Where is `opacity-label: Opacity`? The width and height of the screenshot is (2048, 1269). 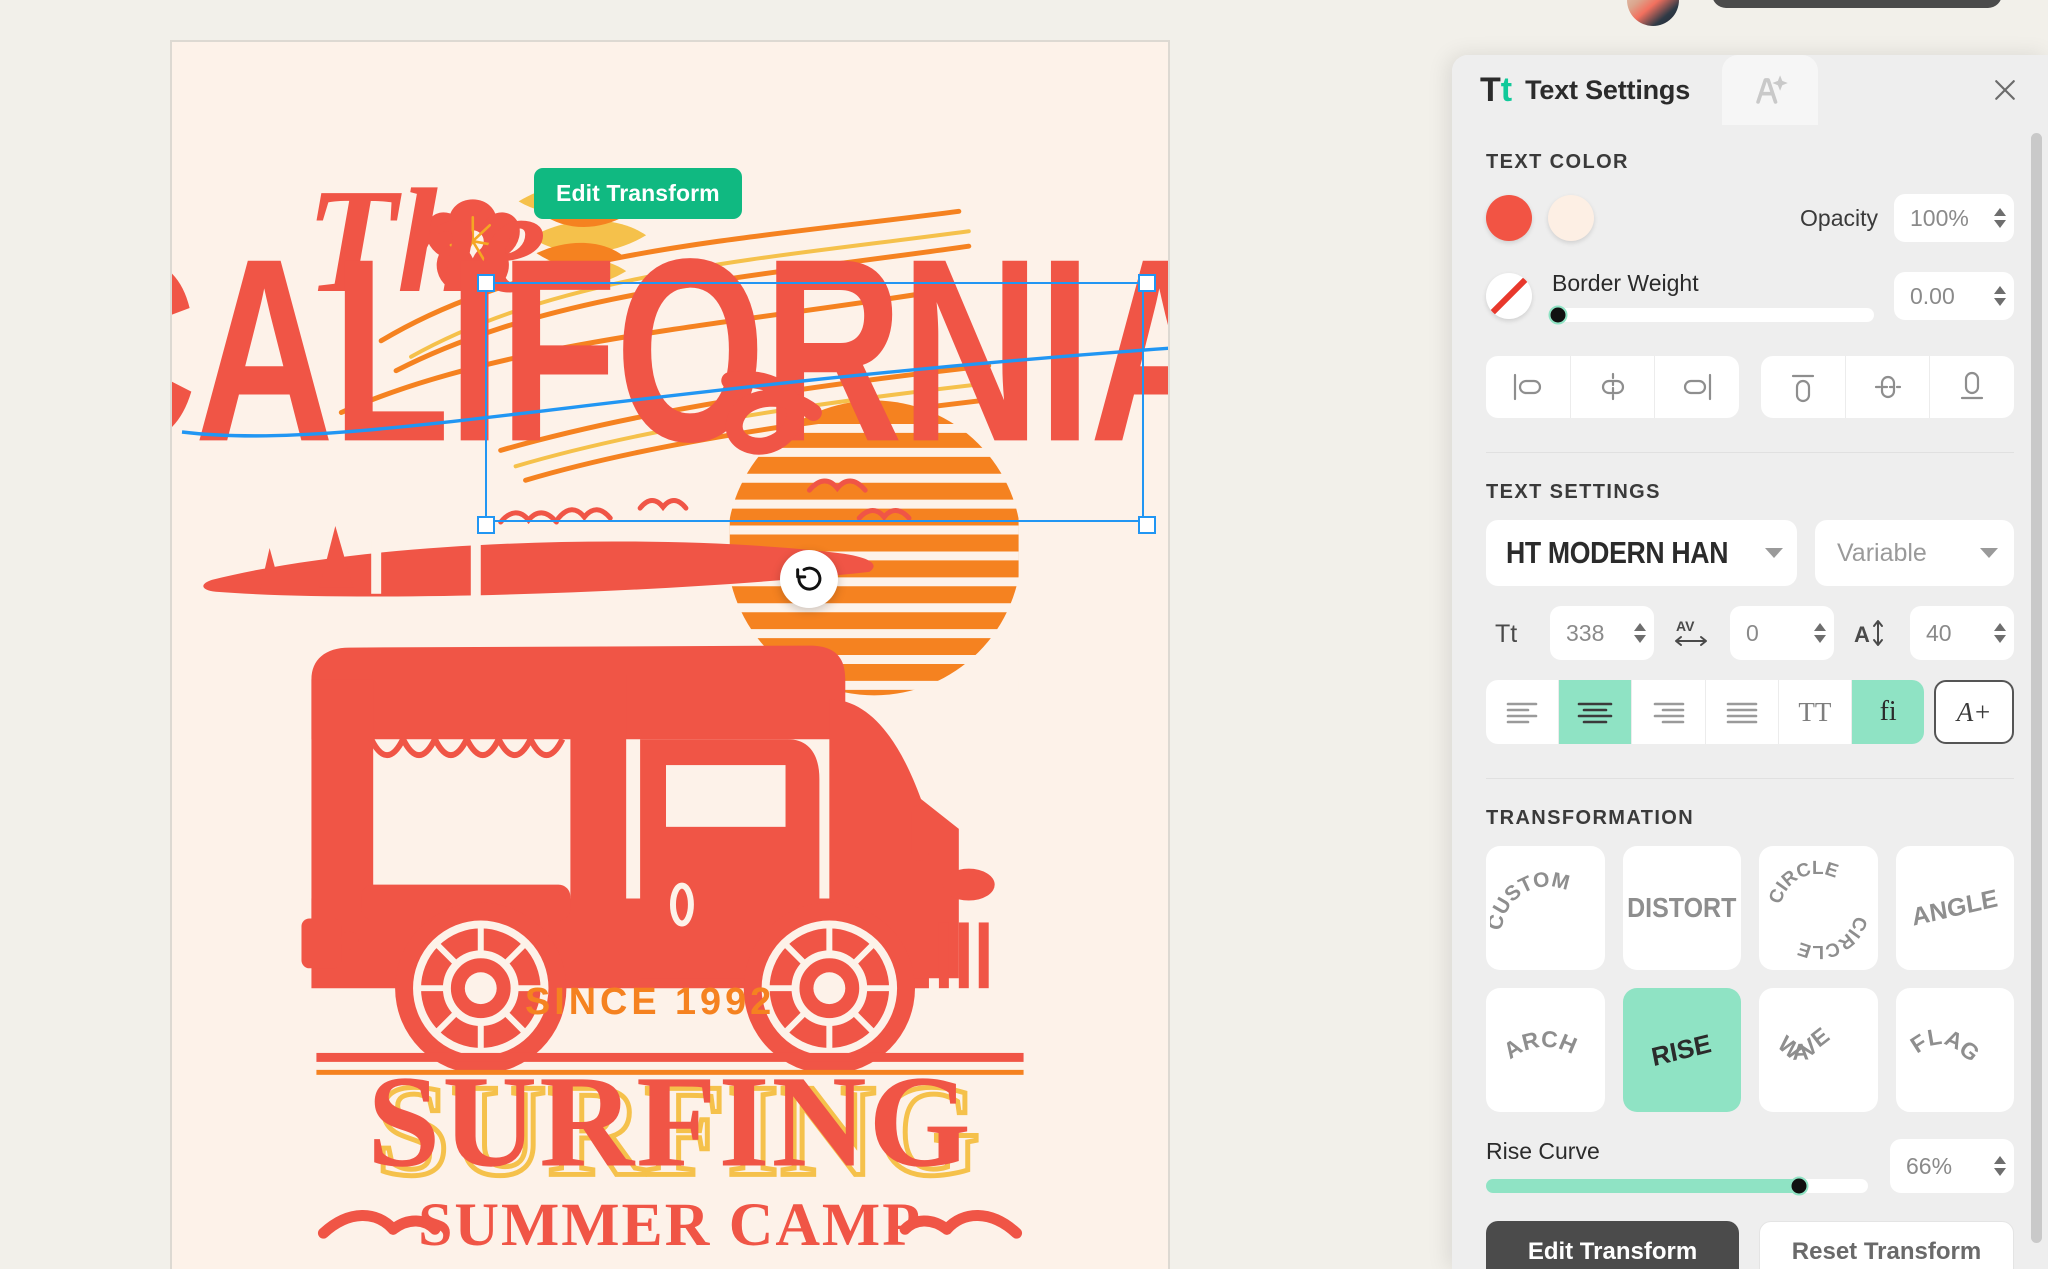
opacity-label: Opacity is located at coordinates (1839, 217).